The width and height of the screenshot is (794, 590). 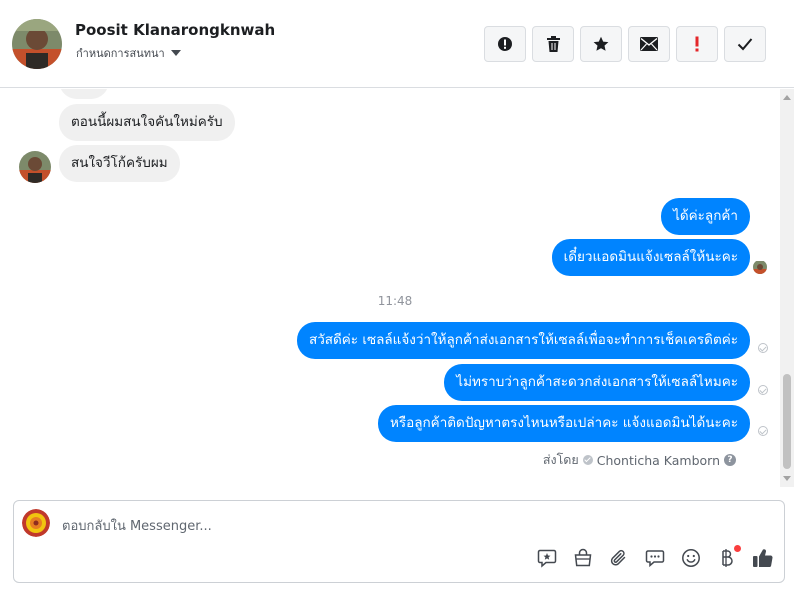 I want to click on composer-toolbar, so click(x=655, y=557).